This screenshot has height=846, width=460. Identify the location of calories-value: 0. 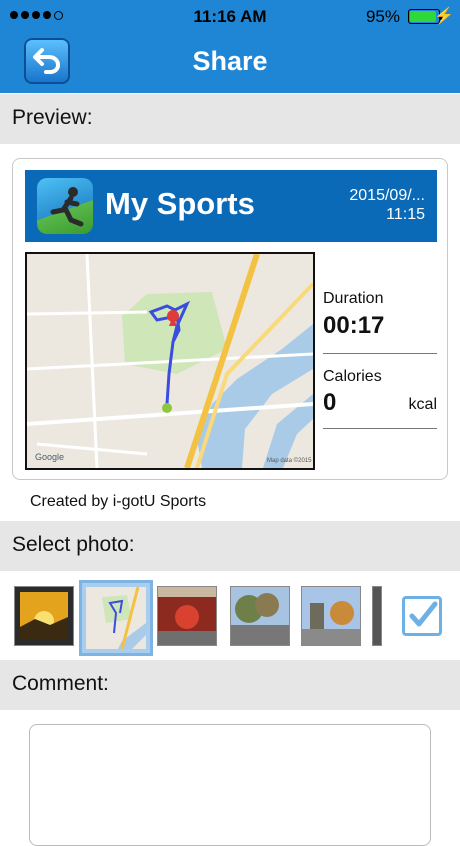
(330, 402).